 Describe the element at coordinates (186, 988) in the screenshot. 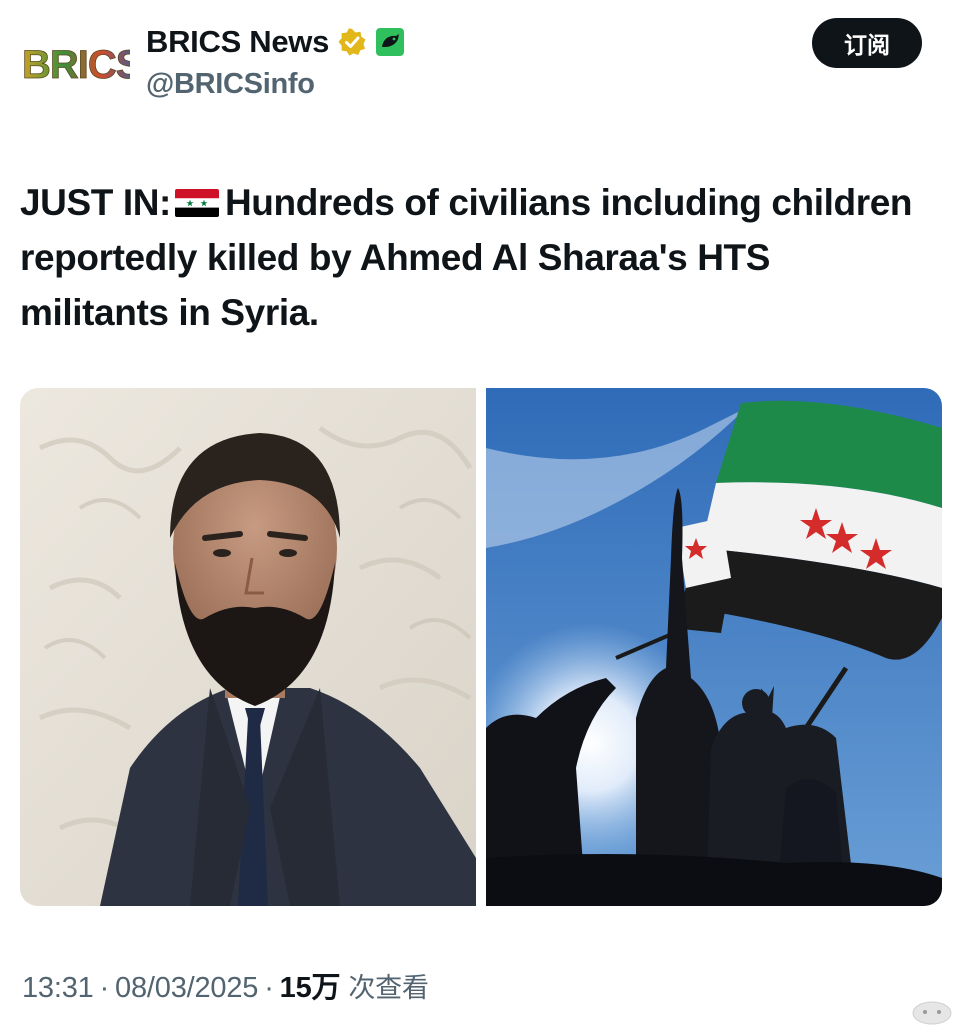

I see `tweet-date: 08/03/2025` at that location.